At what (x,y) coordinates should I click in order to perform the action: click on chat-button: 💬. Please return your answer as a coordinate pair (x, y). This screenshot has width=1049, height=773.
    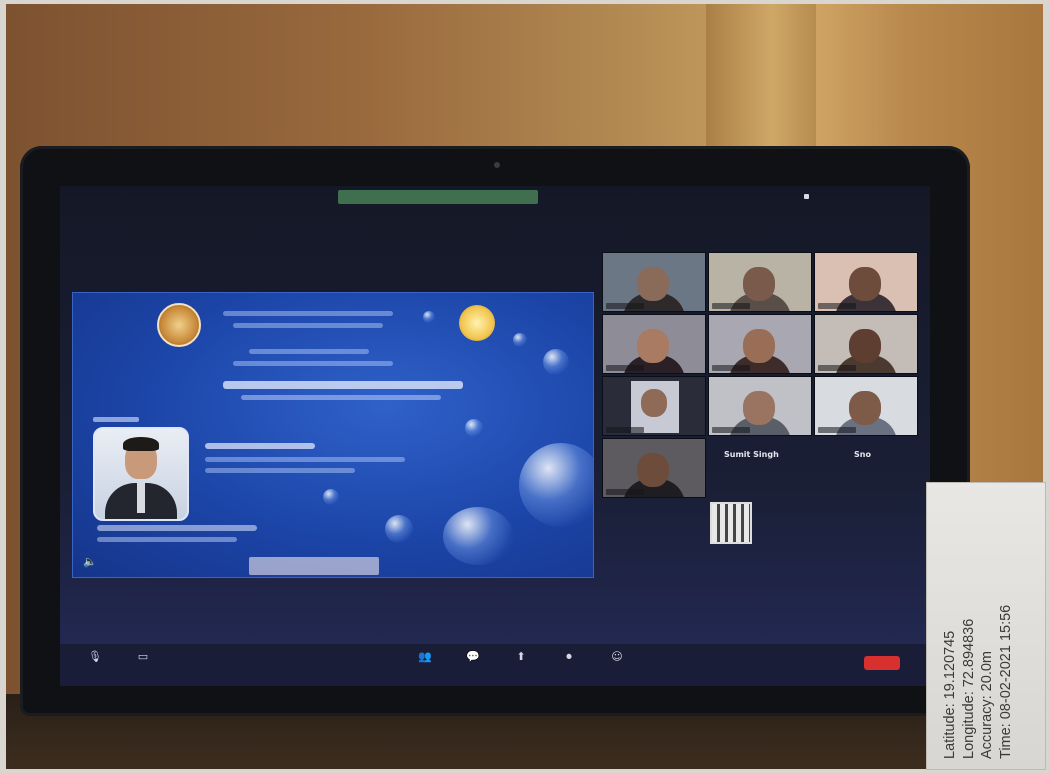
    Looking at the image, I should click on (473, 665).